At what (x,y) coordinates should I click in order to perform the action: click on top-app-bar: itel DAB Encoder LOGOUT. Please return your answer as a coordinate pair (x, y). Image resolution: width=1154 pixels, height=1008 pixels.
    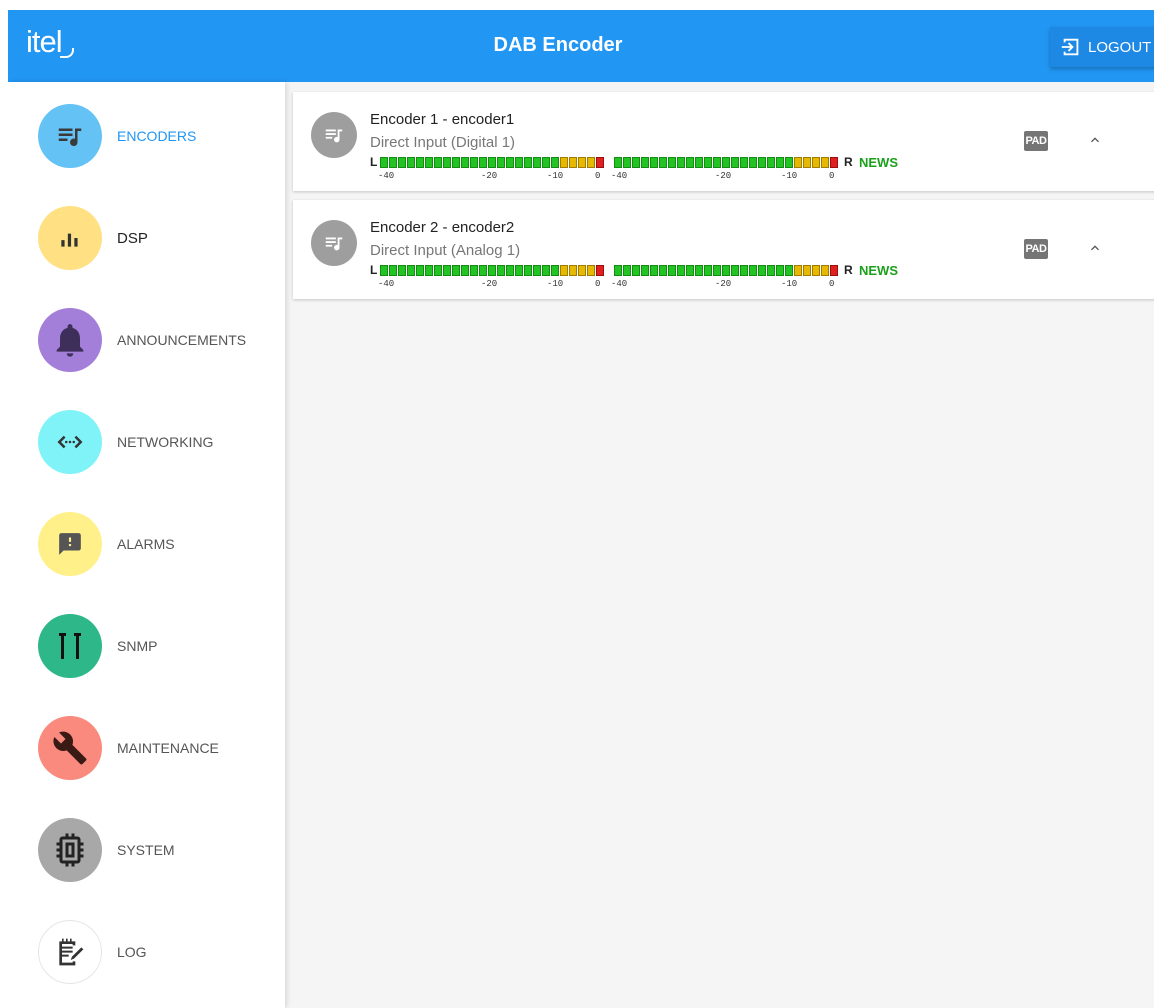
    Looking at the image, I should click on (581, 46).